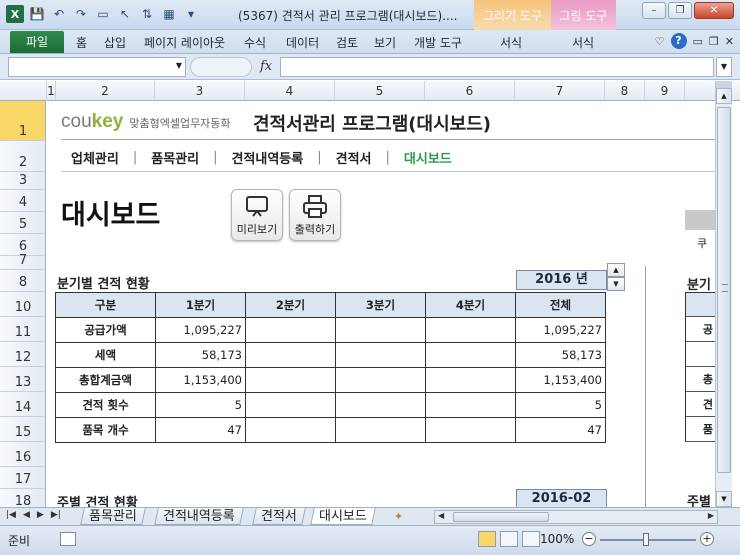  I want to click on table-cell: 견적 횟수, so click(105, 405).